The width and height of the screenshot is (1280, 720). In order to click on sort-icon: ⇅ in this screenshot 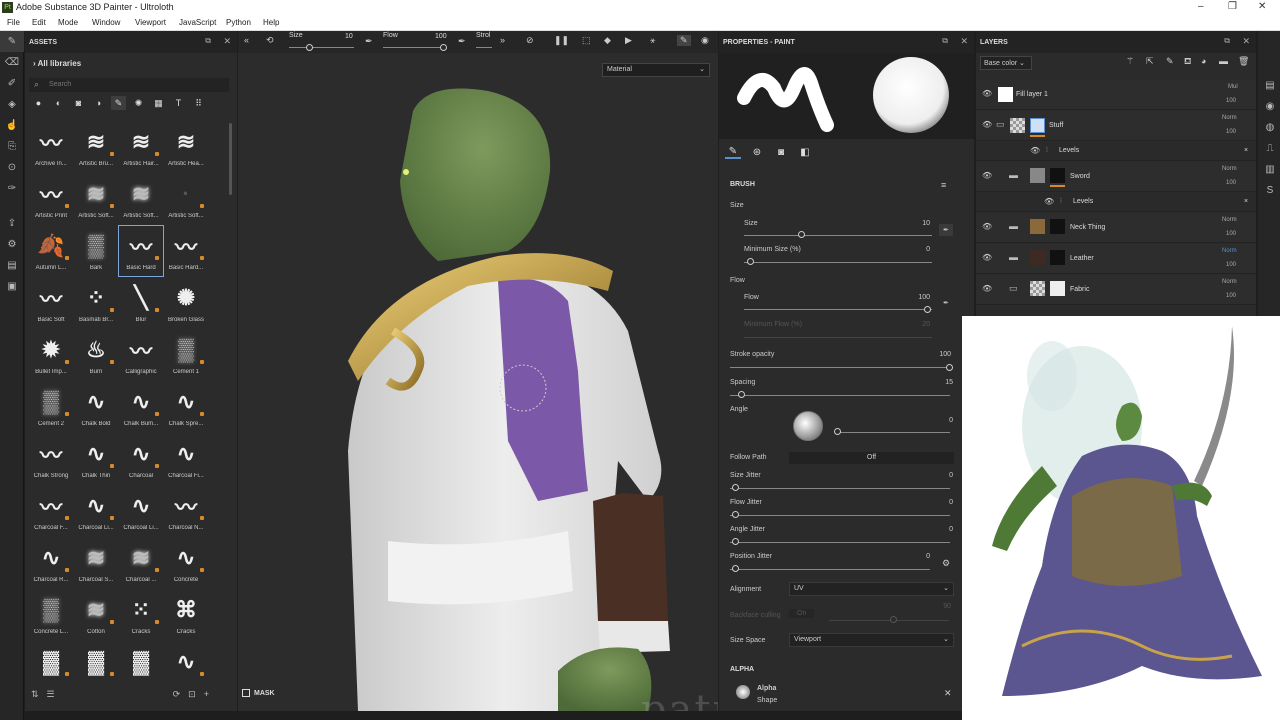, I will do `click(35, 694)`.